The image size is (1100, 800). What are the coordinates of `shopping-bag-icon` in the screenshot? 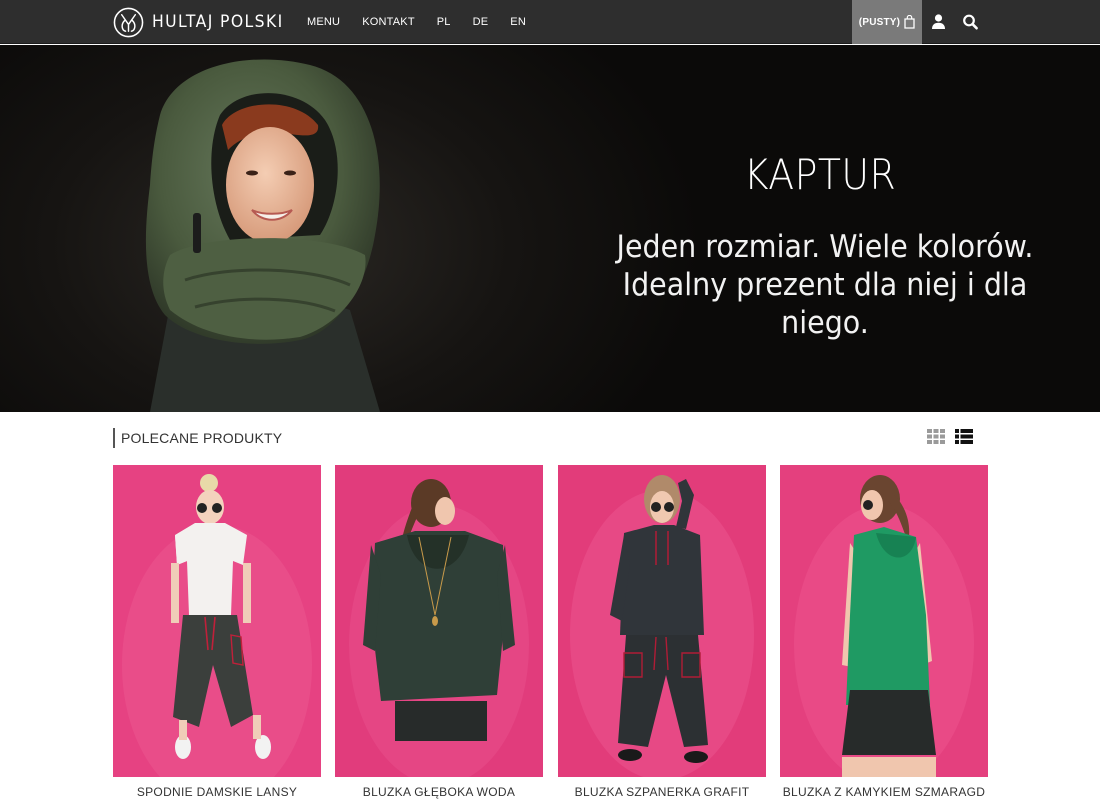 It's located at (909, 22).